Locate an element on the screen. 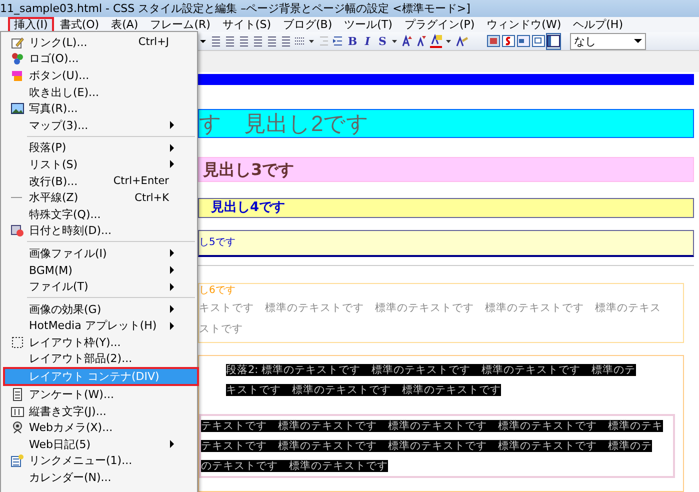 The image size is (699, 492). heading-3: 見出し3です is located at coordinates (446, 169).